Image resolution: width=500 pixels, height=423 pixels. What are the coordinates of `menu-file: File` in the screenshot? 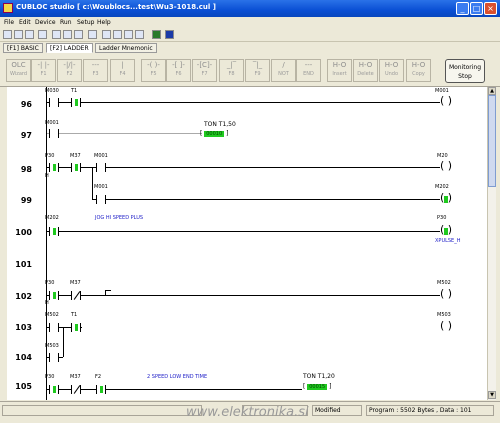 It's located at (9, 22).